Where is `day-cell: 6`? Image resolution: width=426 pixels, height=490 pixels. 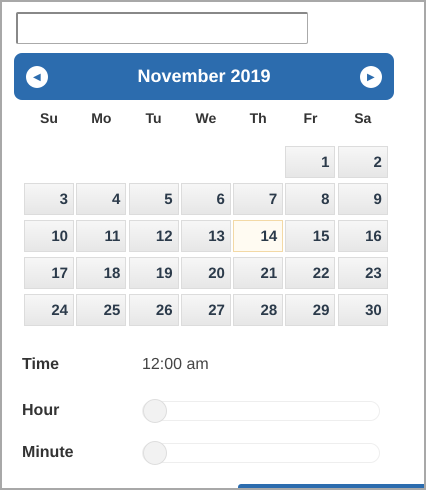 day-cell: 6 is located at coordinates (205, 199).